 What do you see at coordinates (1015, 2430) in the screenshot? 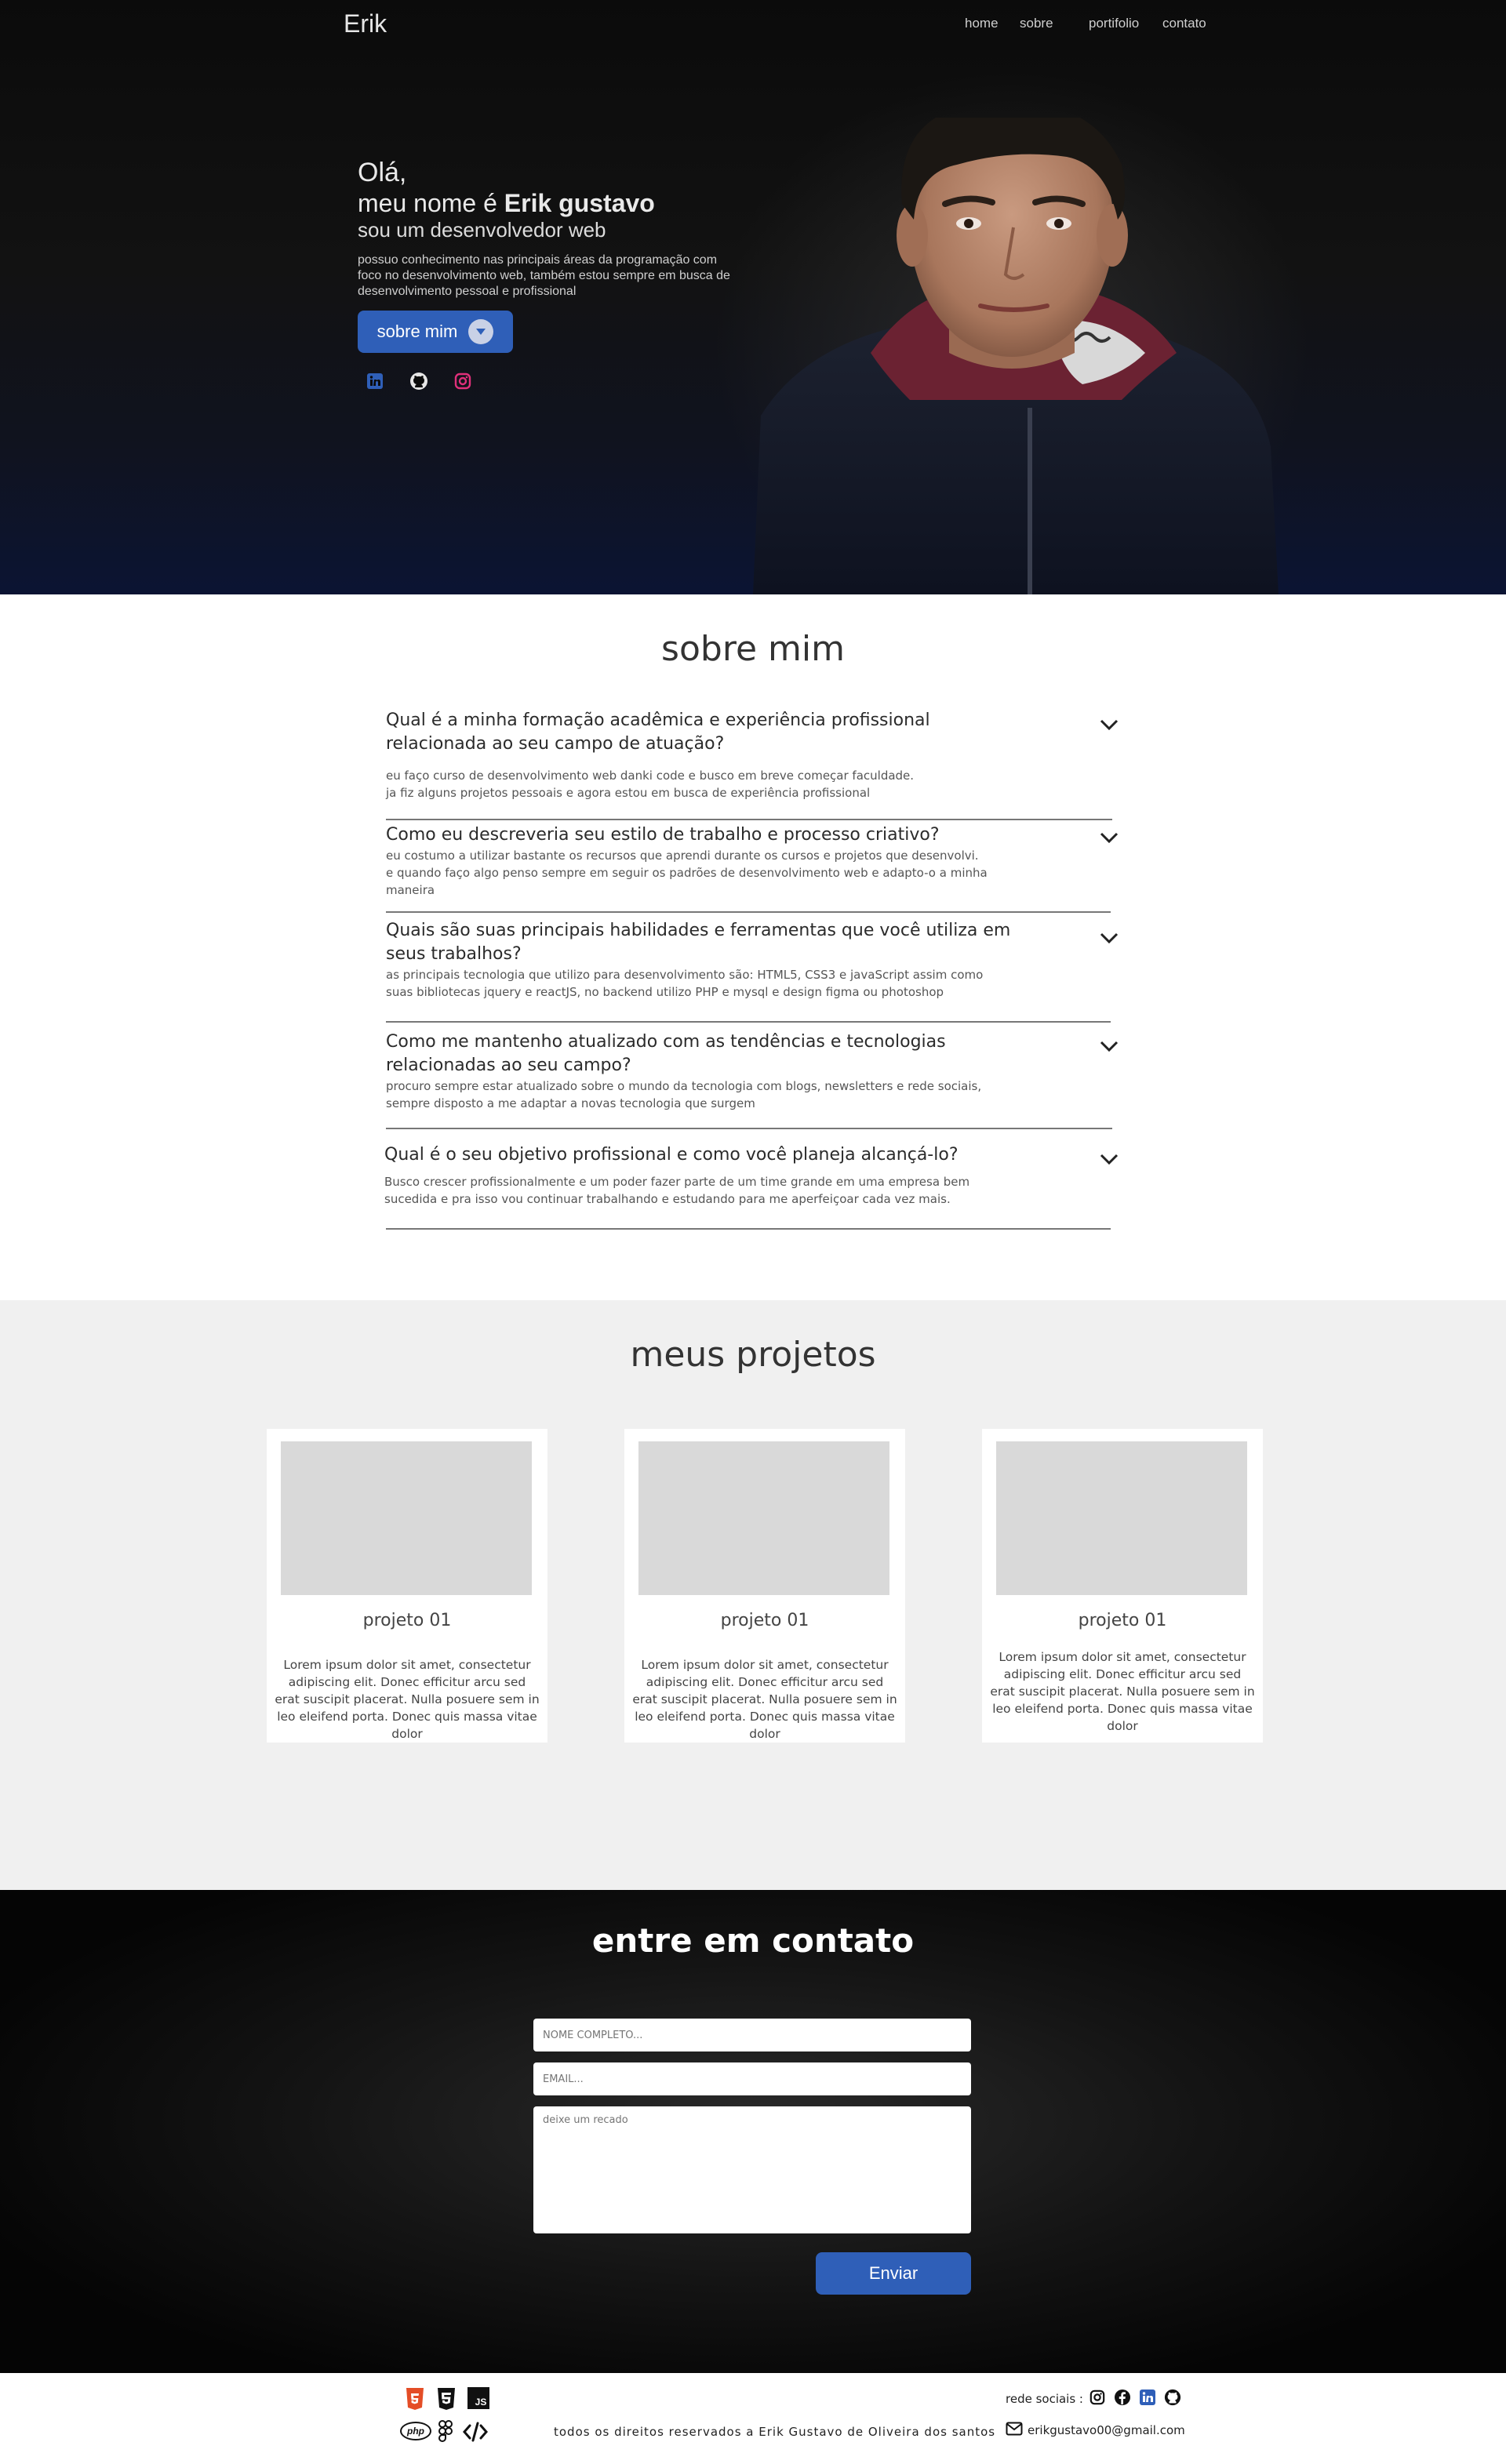
I see `mail-icon` at bounding box center [1015, 2430].